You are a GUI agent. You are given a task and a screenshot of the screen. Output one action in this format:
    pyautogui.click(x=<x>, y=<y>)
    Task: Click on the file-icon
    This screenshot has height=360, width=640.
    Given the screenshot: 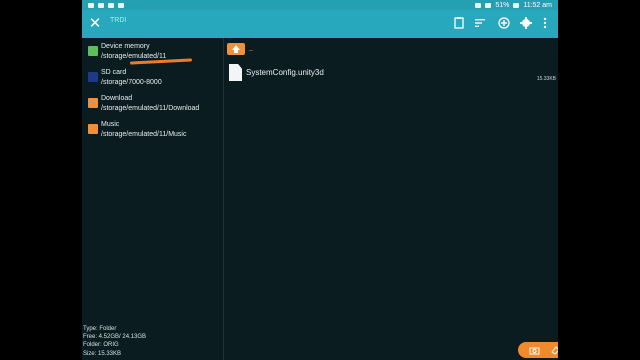 What is the action you would take?
    pyautogui.click(x=235, y=72)
    